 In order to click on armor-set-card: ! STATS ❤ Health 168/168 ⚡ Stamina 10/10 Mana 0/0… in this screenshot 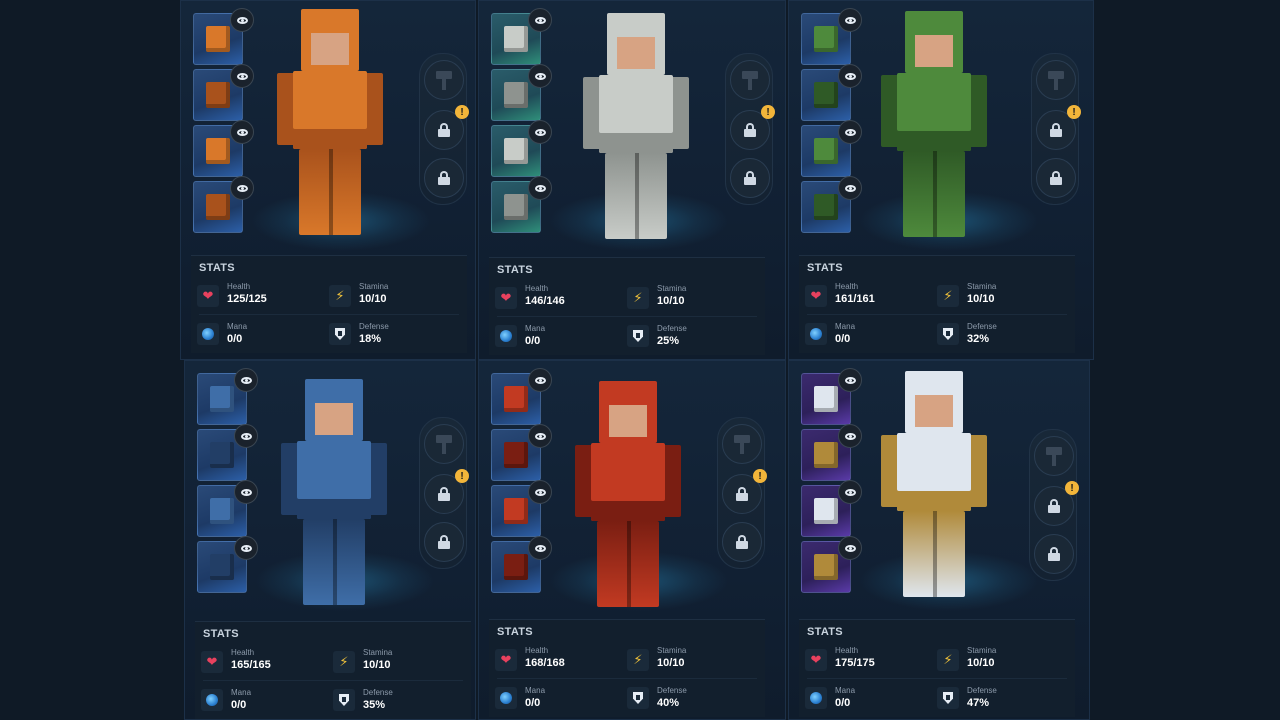, I will do `click(632, 540)`.